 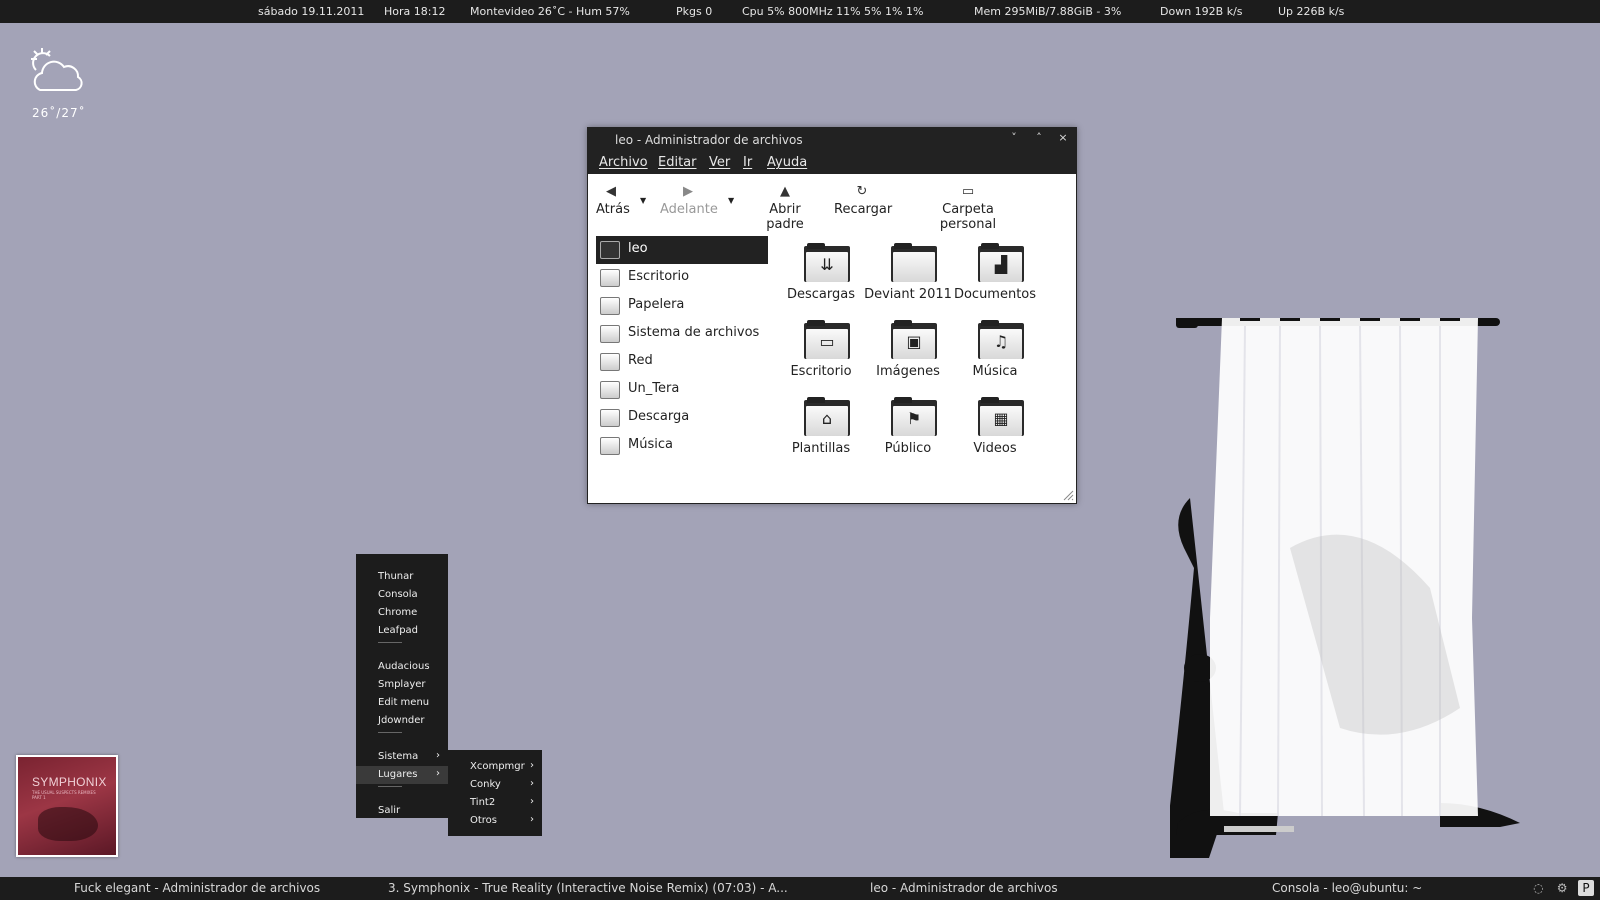 I want to click on sidebar-item: Un_Tera, so click(x=682, y=390).